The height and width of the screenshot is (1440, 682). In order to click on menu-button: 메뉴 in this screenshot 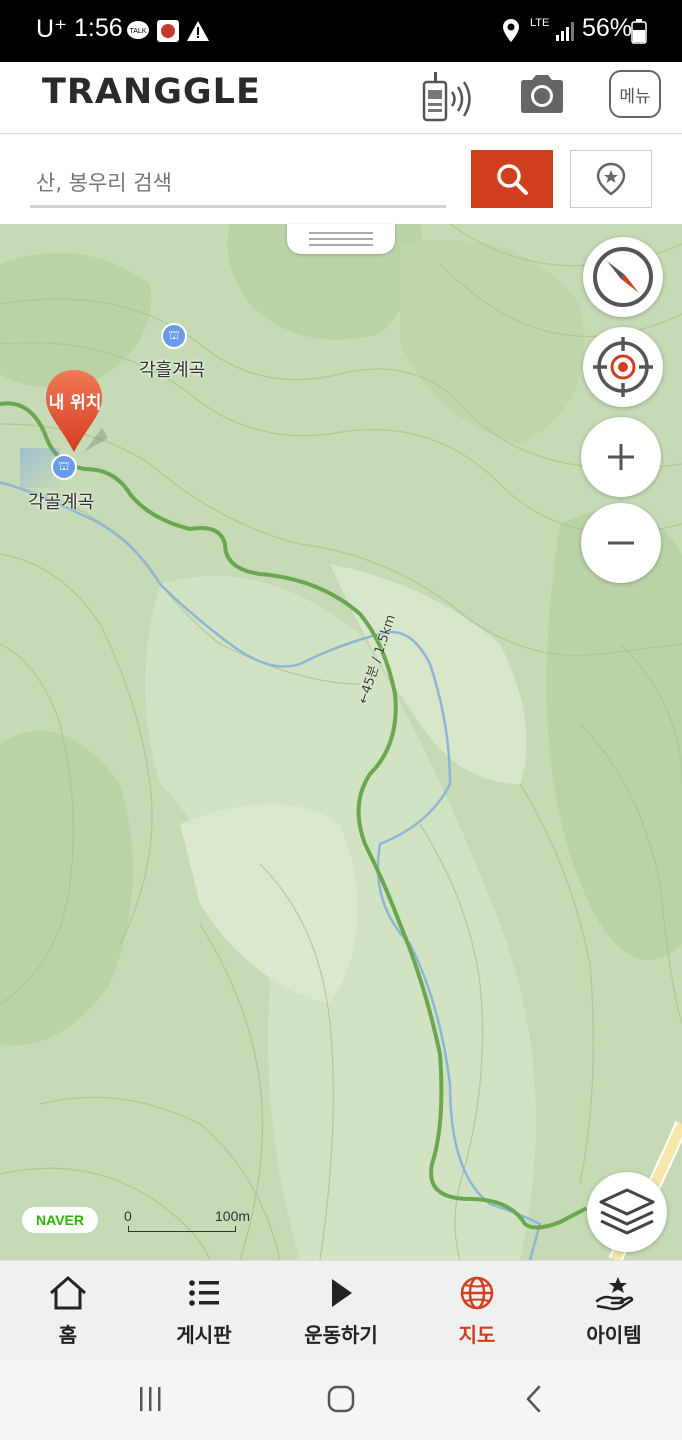, I will do `click(635, 94)`.